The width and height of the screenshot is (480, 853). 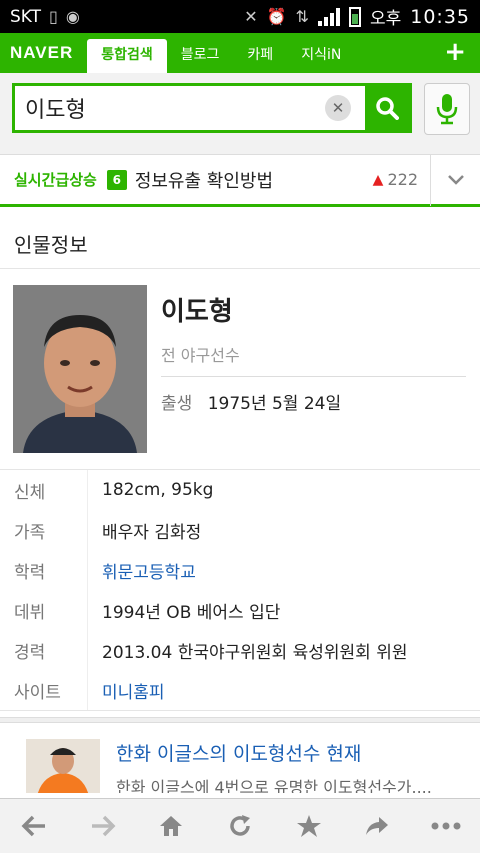 What do you see at coordinates (328, 16) in the screenshot?
I see `signal-icon` at bounding box center [328, 16].